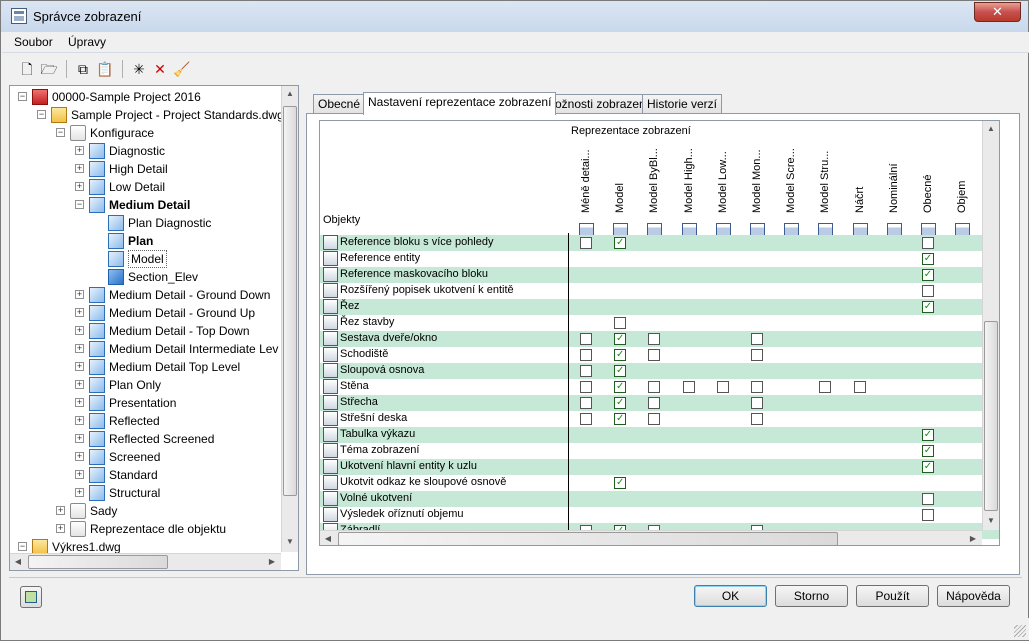 The image size is (1029, 641). Describe the element at coordinates (997, 12) in the screenshot. I see `close-button: ✕` at that location.